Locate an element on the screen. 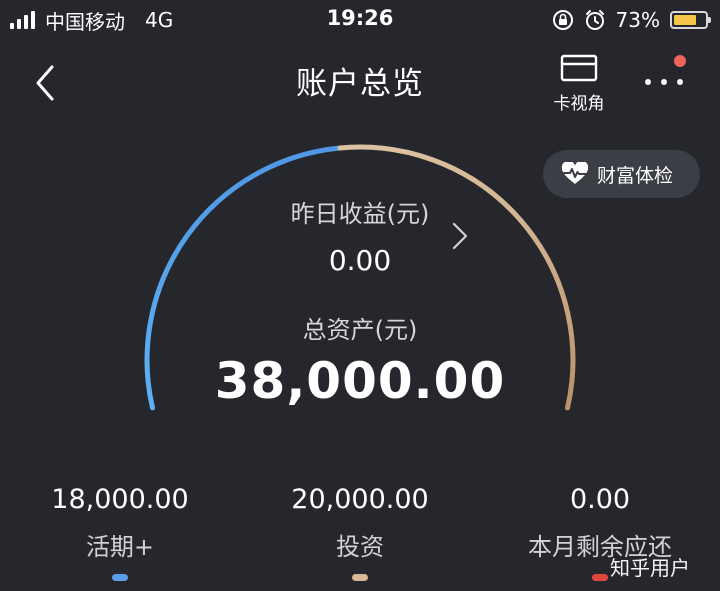 The width and height of the screenshot is (720, 591). summary-repayment: 0.00 本月剩余应还 is located at coordinates (600, 523).